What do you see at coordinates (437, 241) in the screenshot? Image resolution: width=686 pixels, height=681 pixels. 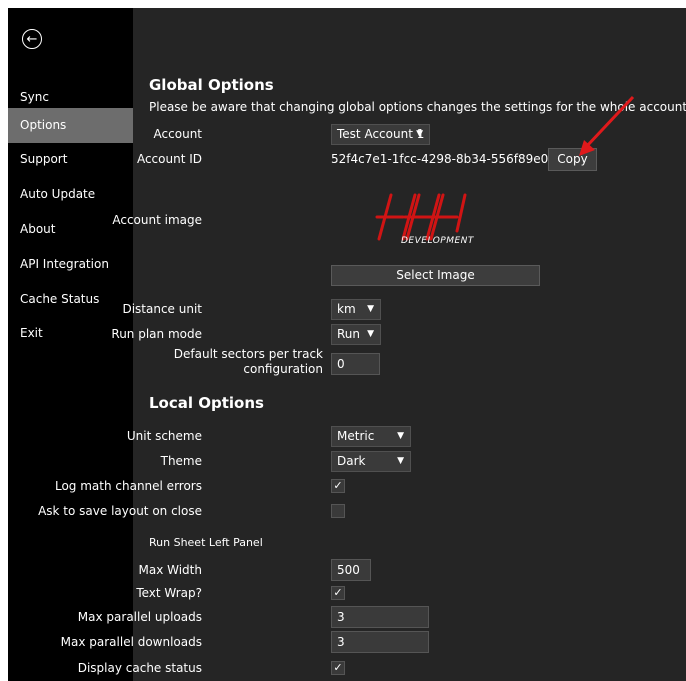 I see `logo-subtitle: DEVELOPMENT` at bounding box center [437, 241].